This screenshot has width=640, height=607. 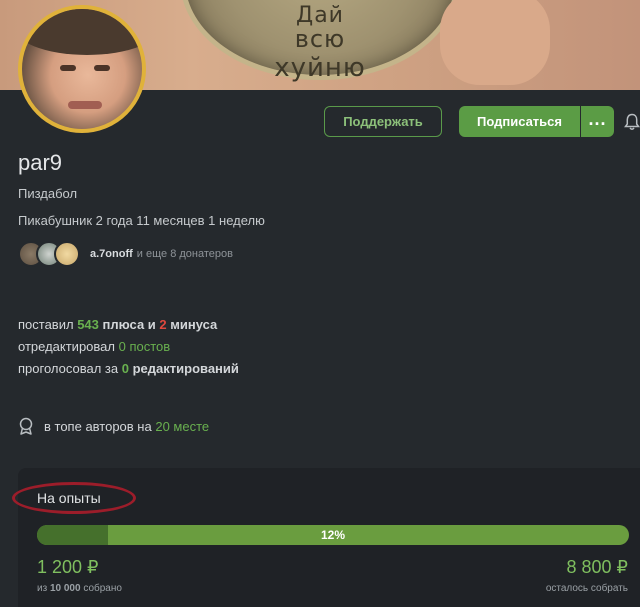 What do you see at coordinates (82, 32) in the screenshot?
I see `avatar-hair` at bounding box center [82, 32].